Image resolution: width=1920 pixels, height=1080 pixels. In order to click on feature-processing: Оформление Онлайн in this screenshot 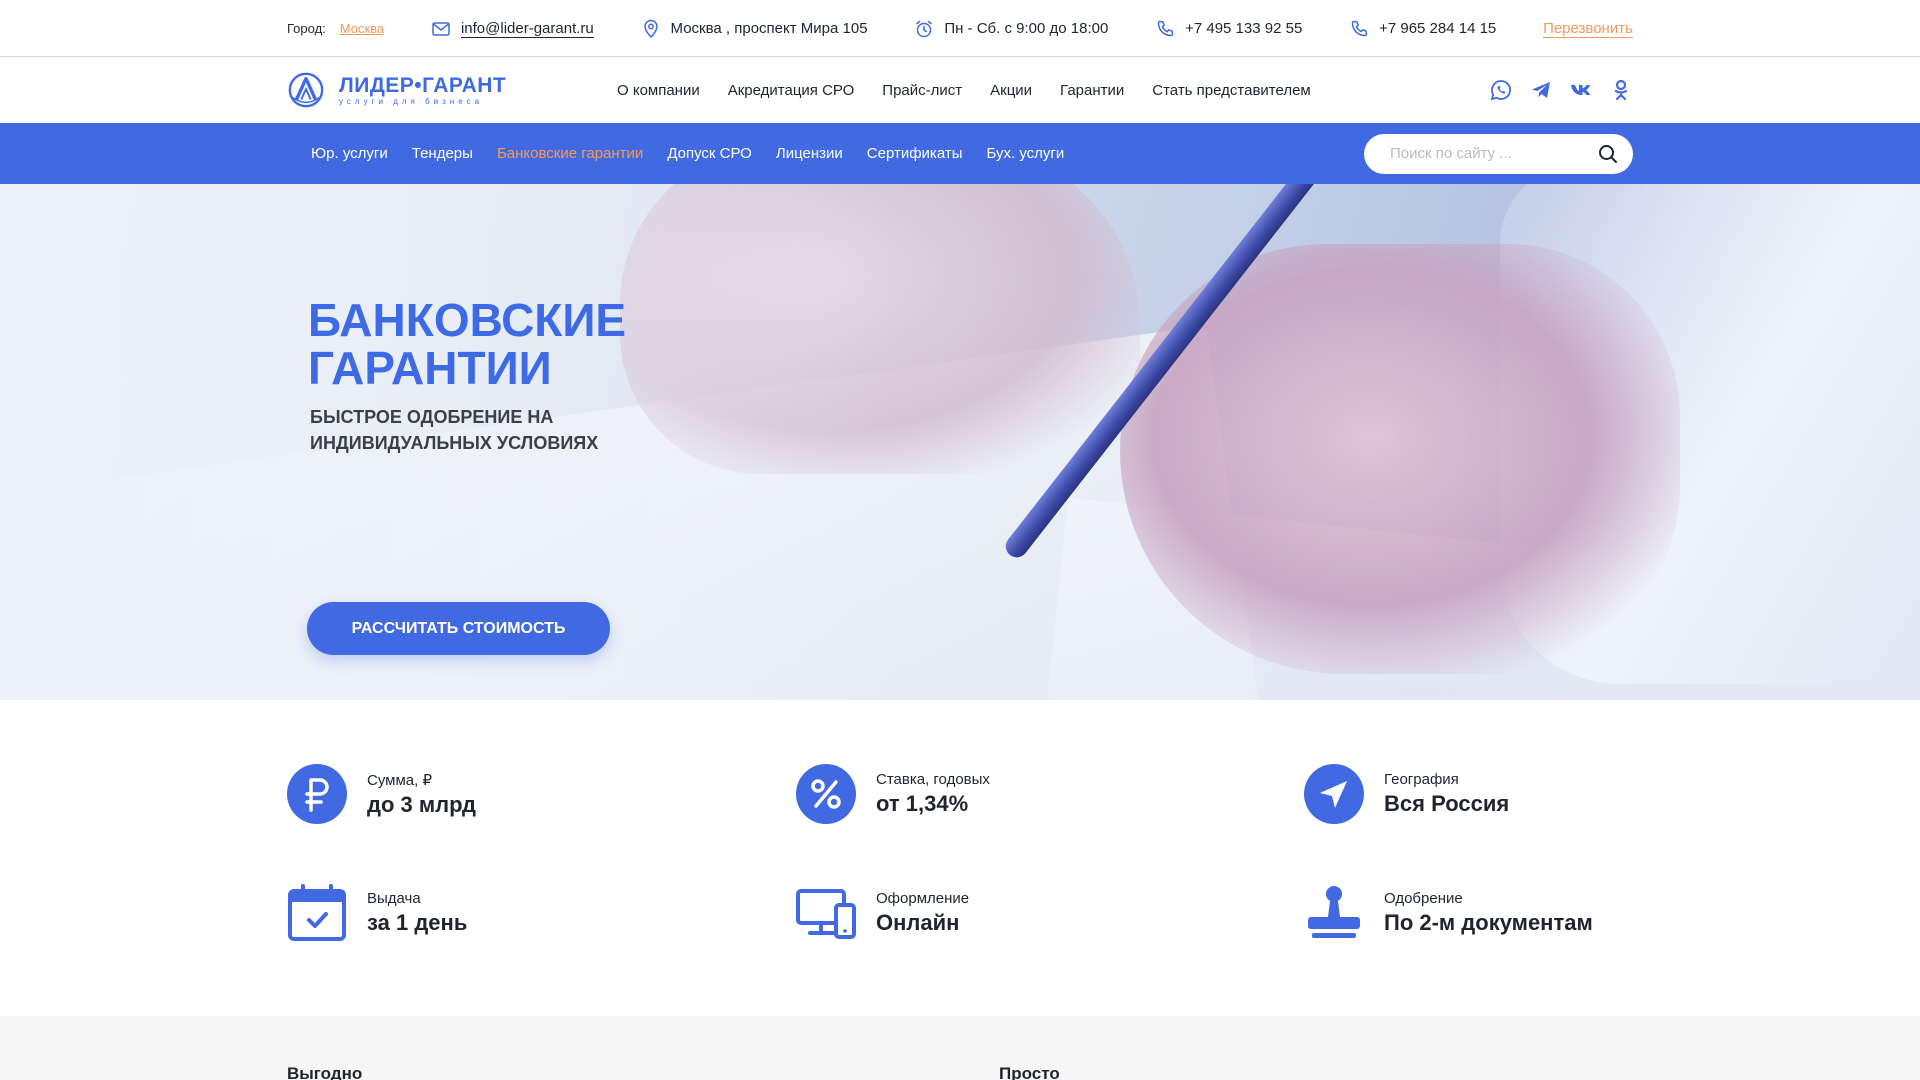, I will do `click(882, 913)`.